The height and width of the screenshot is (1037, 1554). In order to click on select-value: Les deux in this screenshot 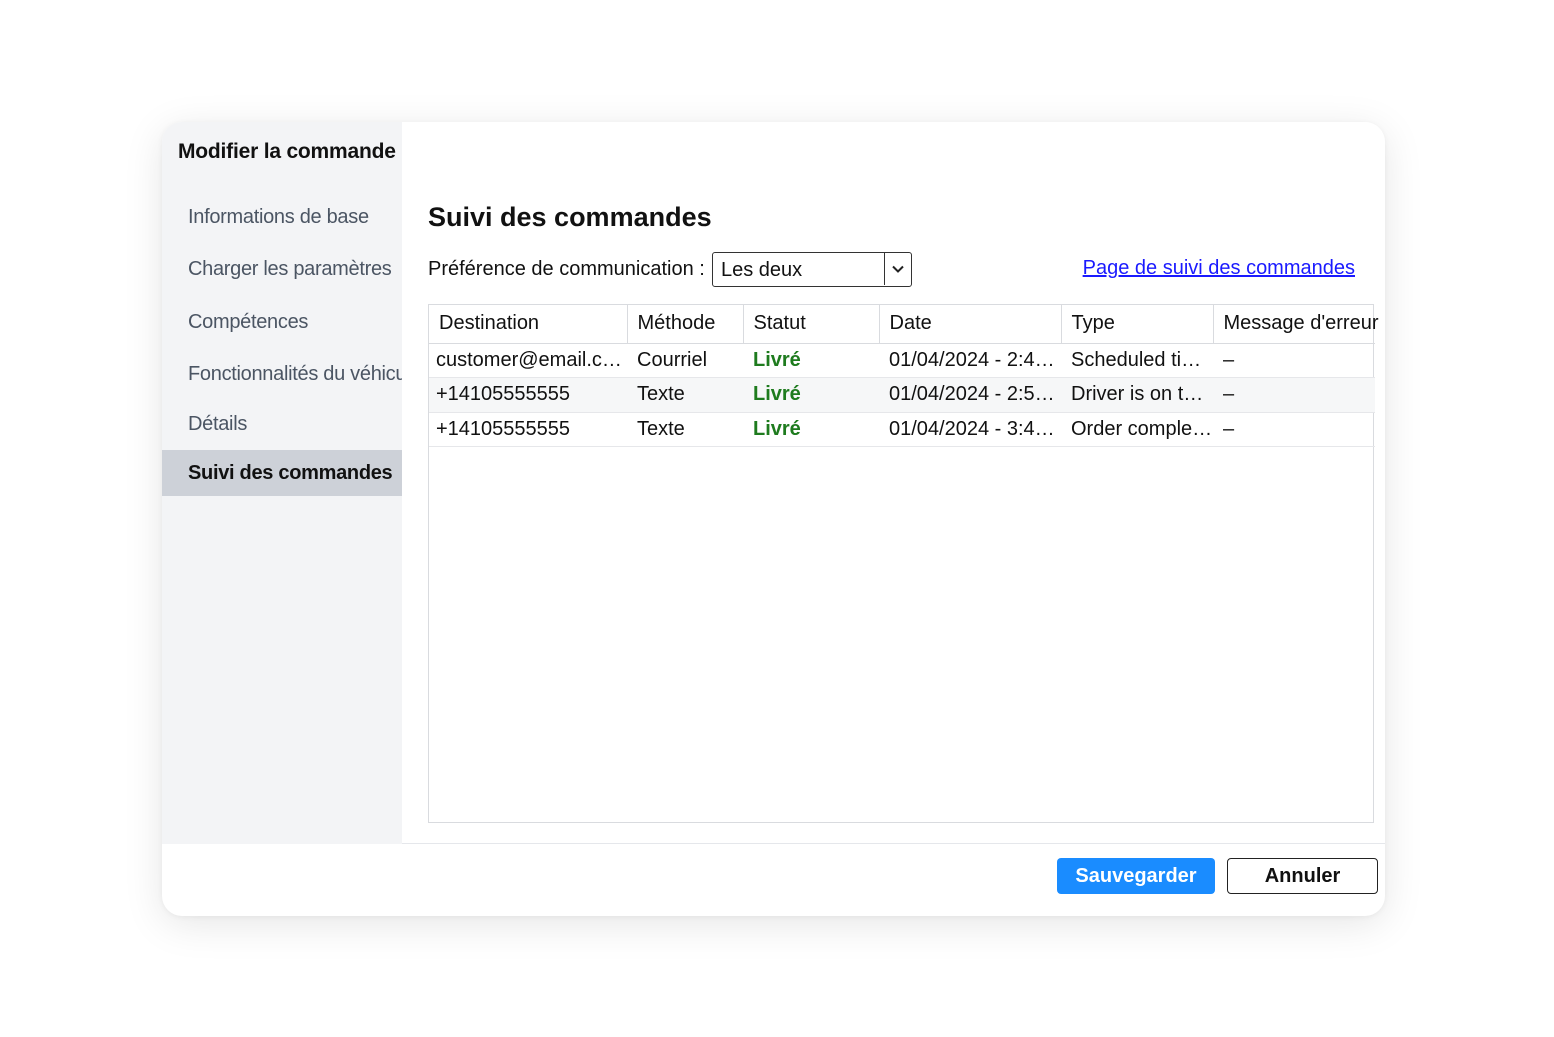, I will do `click(762, 270)`.